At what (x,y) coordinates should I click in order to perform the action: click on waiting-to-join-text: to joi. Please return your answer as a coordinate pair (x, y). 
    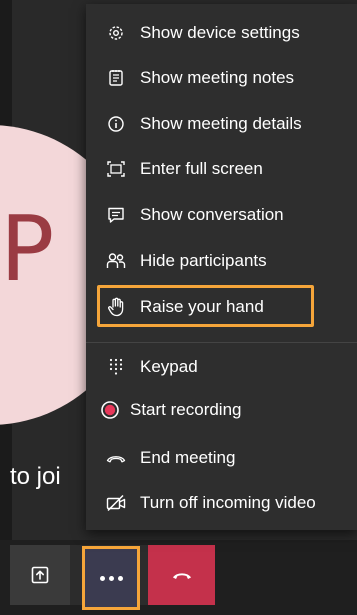
    Looking at the image, I should click on (35, 476).